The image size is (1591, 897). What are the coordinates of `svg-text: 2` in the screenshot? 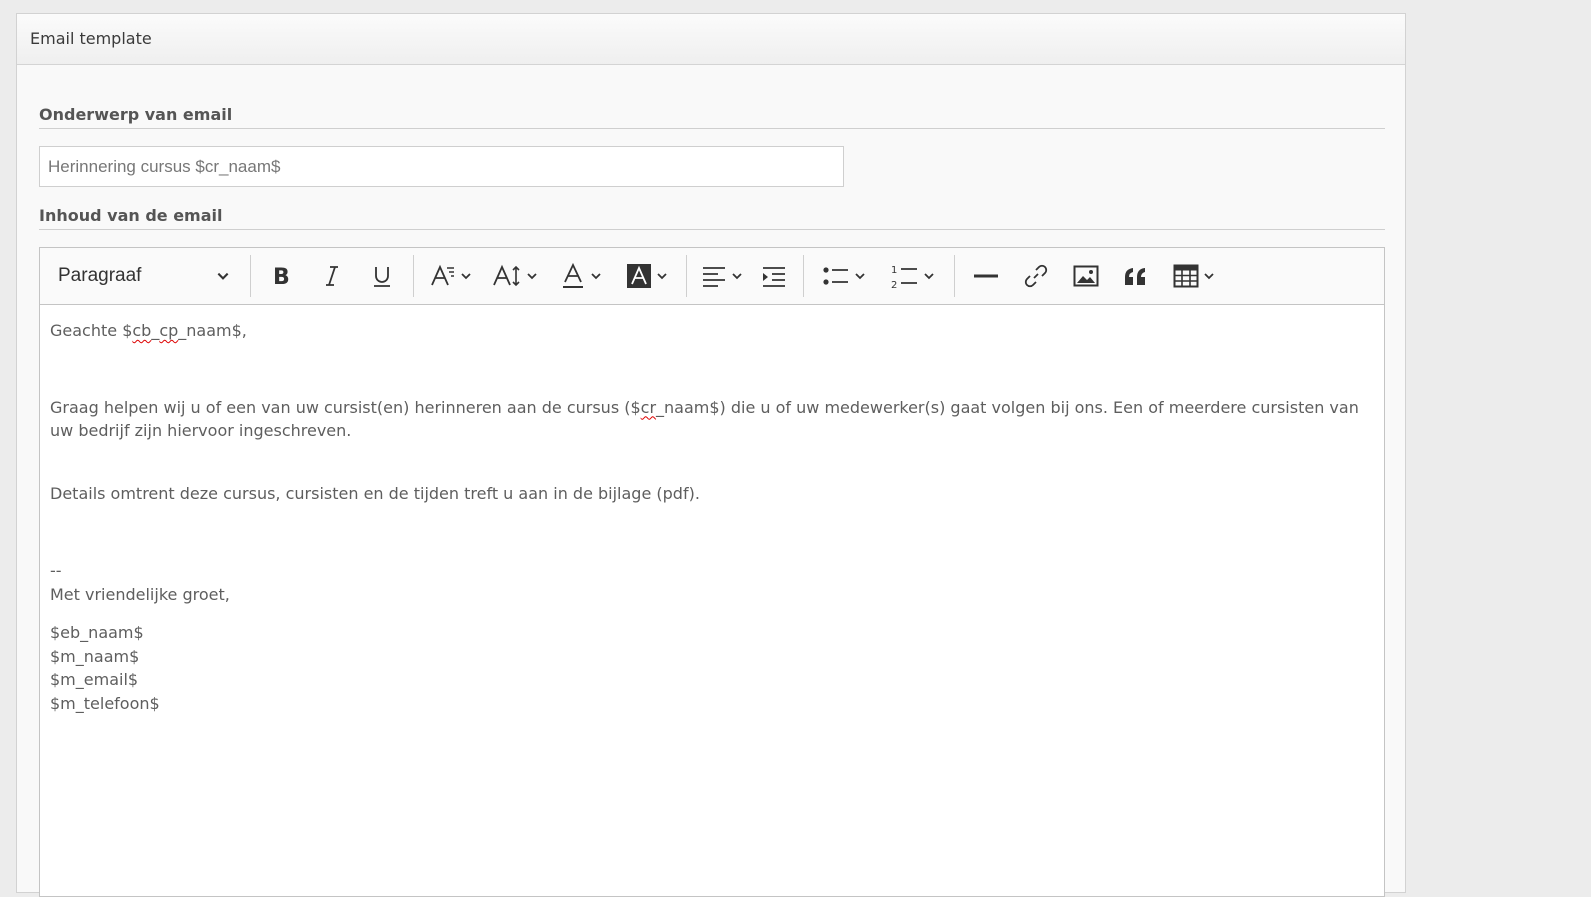 It's located at (894, 284).